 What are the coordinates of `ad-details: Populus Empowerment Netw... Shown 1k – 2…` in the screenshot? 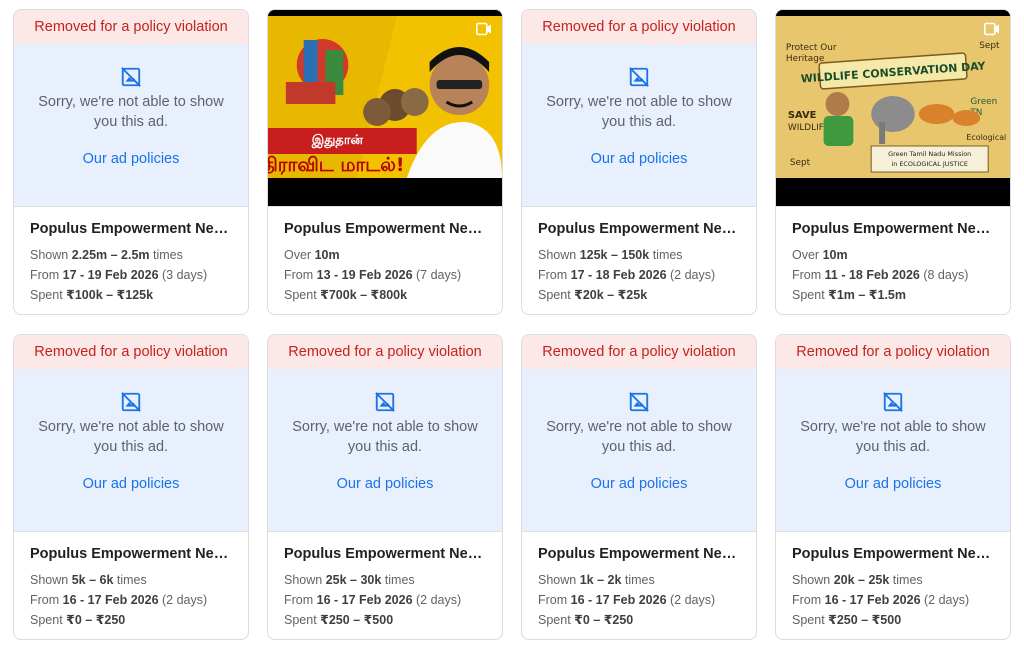 It's located at (639, 585).